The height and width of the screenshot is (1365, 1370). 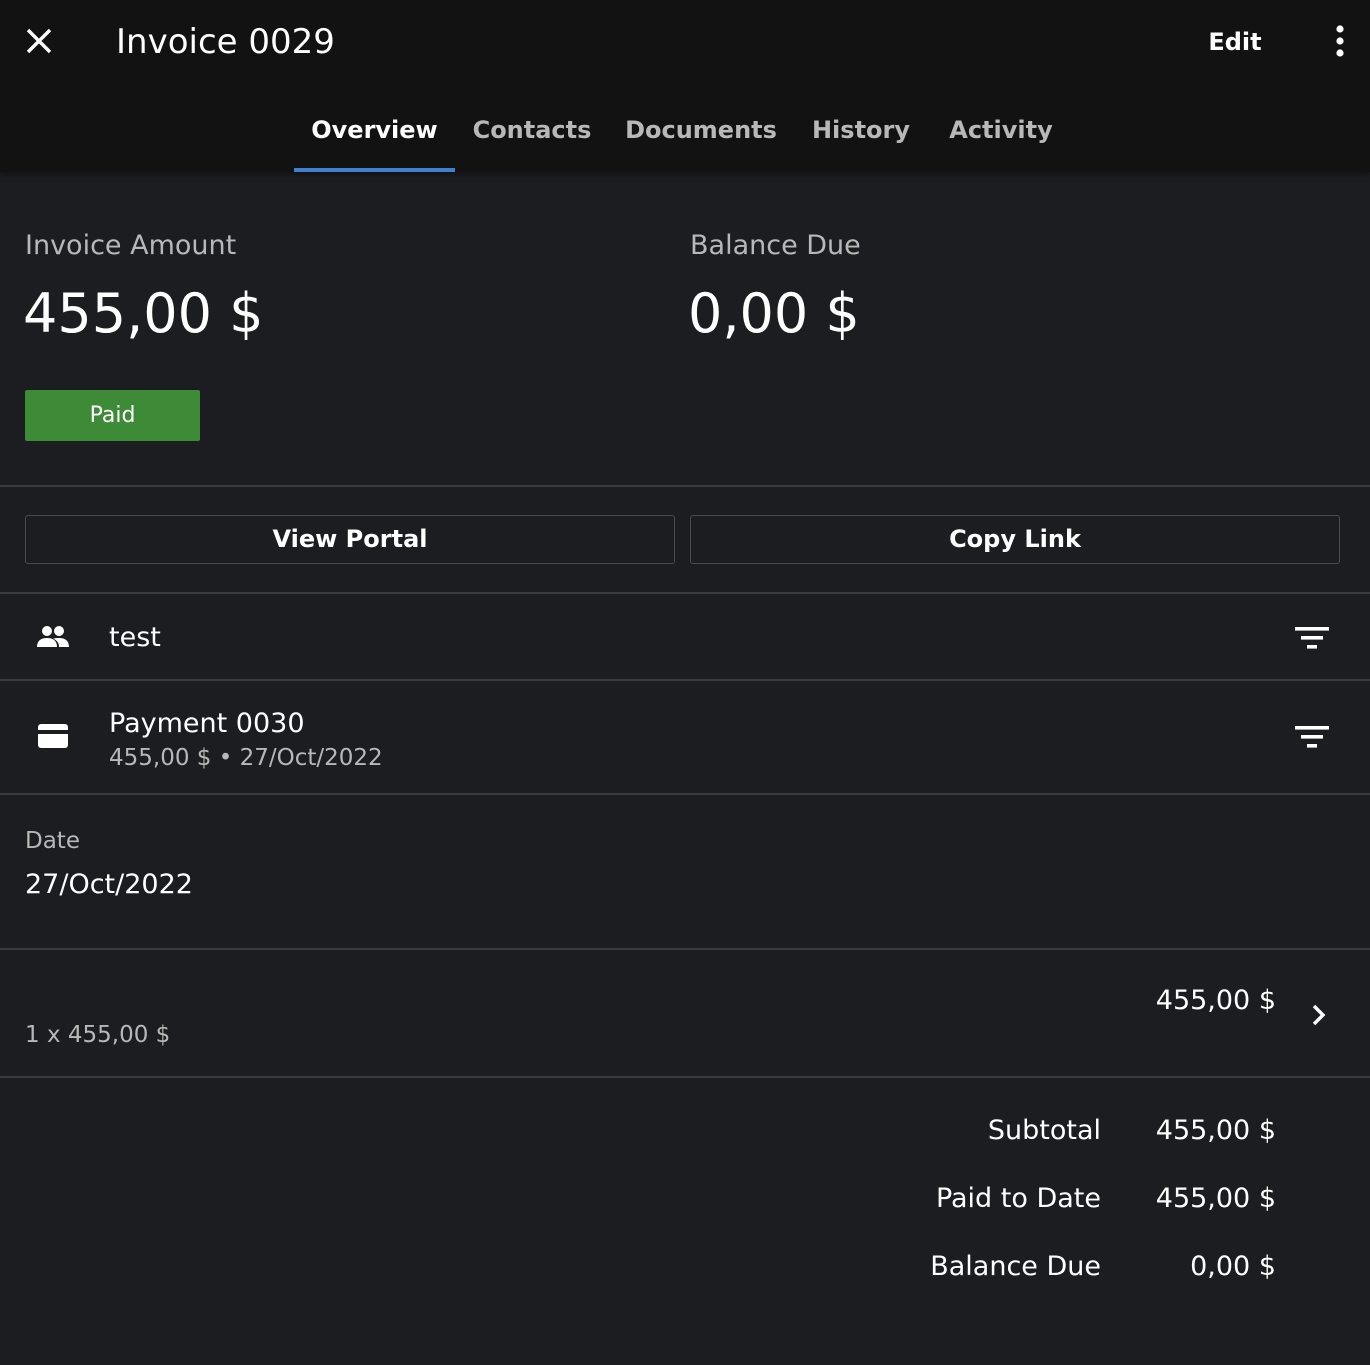 I want to click on payment-row: Payment 0030 455,00 $ • 27/Oct/2022, so click(x=685, y=737).